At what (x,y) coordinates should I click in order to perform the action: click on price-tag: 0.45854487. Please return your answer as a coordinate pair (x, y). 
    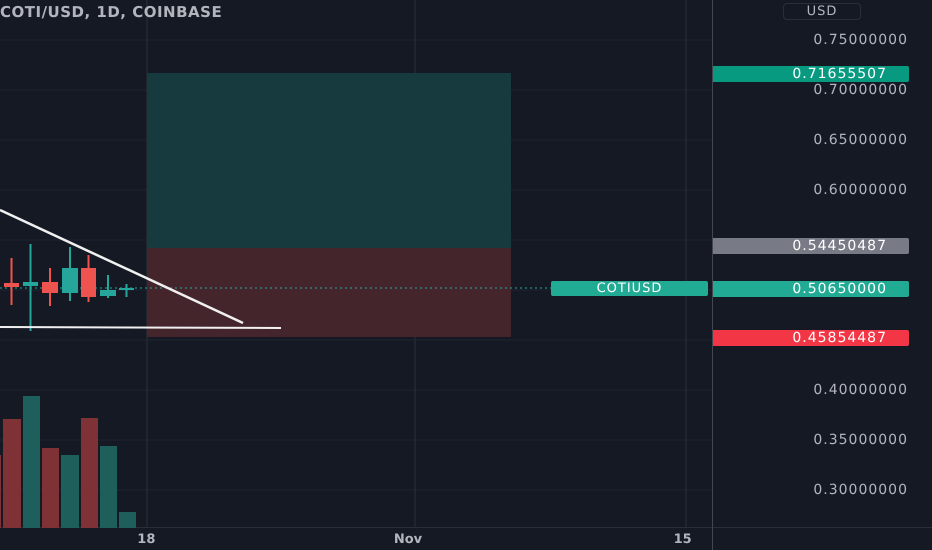
    Looking at the image, I should click on (811, 338).